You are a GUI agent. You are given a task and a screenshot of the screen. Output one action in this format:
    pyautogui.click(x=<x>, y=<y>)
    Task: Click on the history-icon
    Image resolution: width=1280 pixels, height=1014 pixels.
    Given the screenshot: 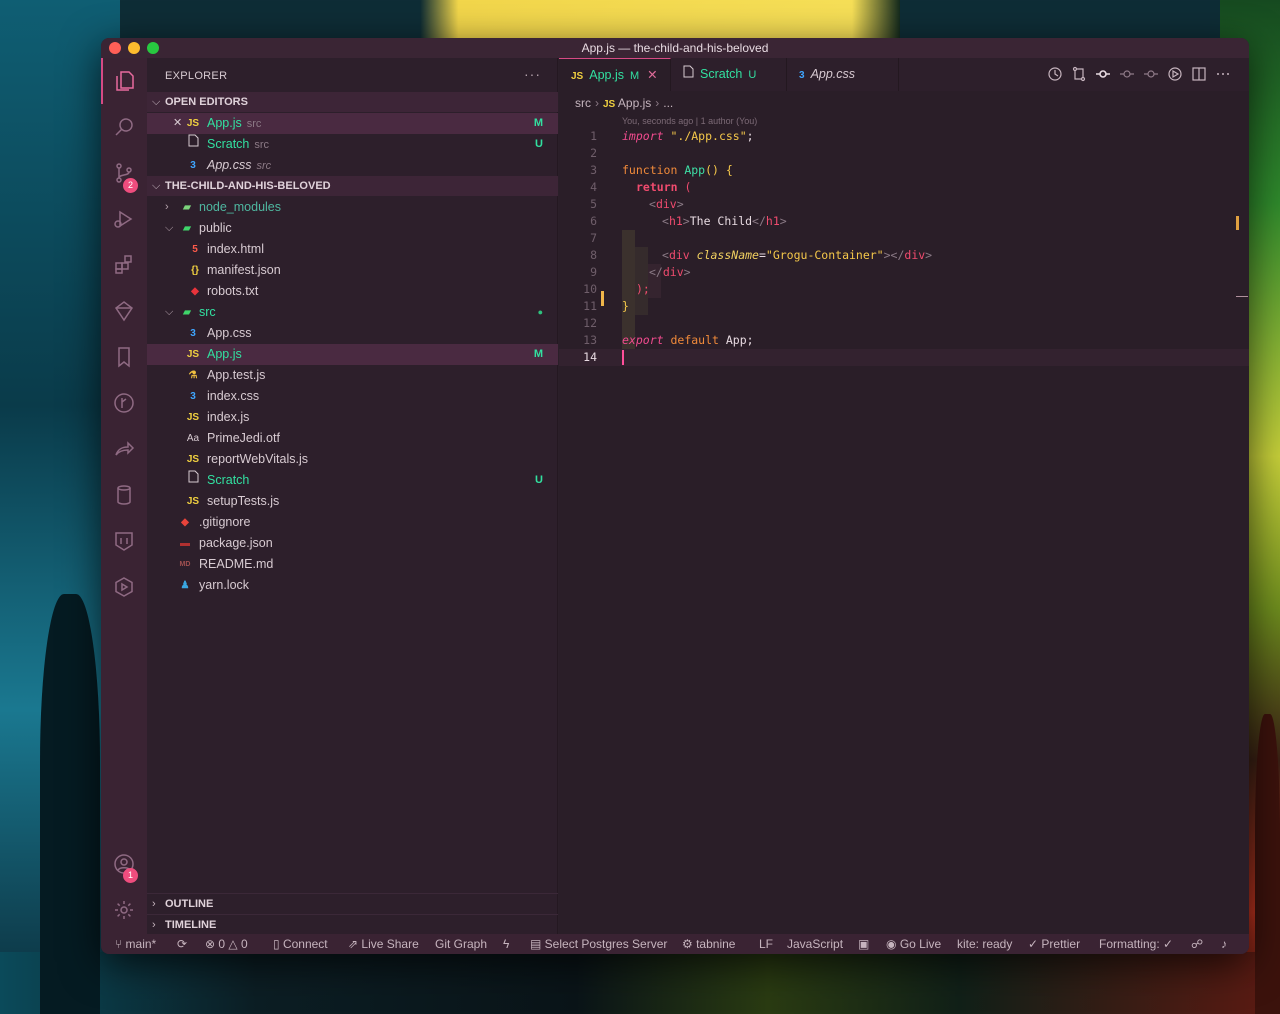 What is the action you would take?
    pyautogui.click(x=1055, y=74)
    